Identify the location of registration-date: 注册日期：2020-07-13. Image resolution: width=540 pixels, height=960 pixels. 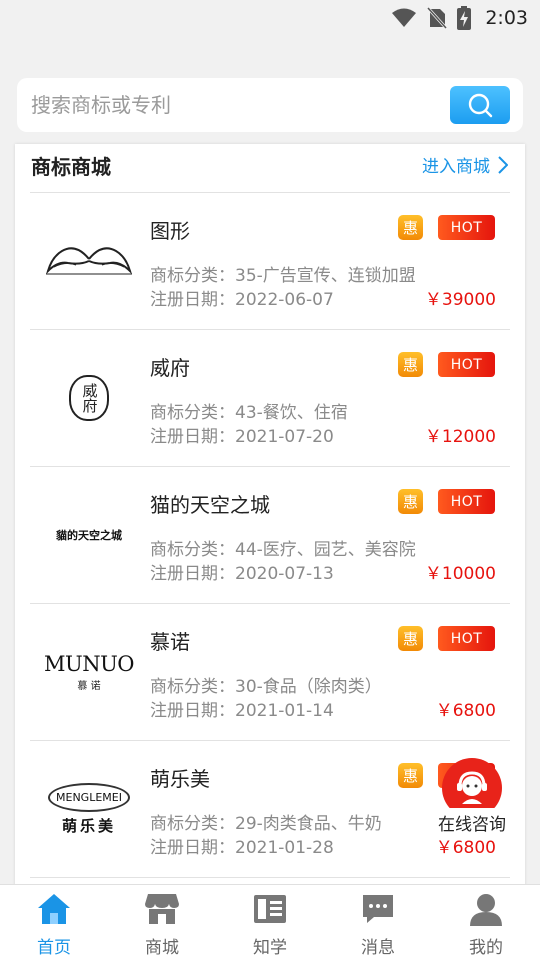
(242, 574).